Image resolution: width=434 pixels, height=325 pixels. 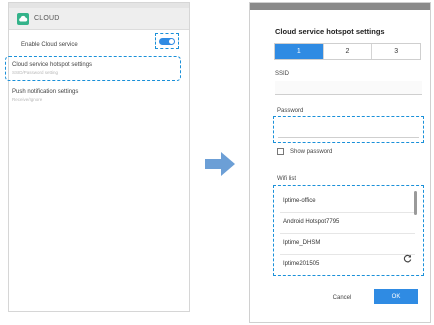 I want to click on wifi-list-scrollbar, so click(x=415, y=203).